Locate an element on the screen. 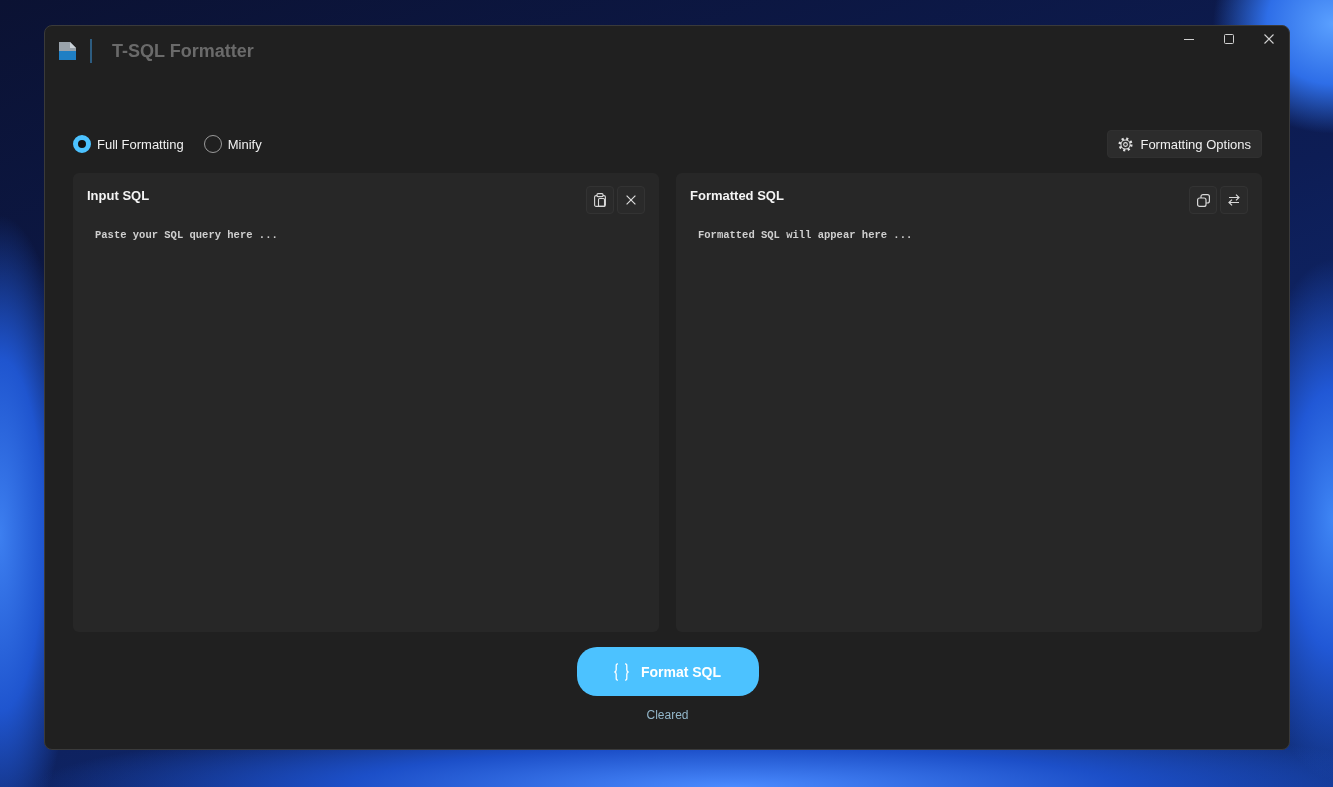  braces-icon is located at coordinates (621, 671).